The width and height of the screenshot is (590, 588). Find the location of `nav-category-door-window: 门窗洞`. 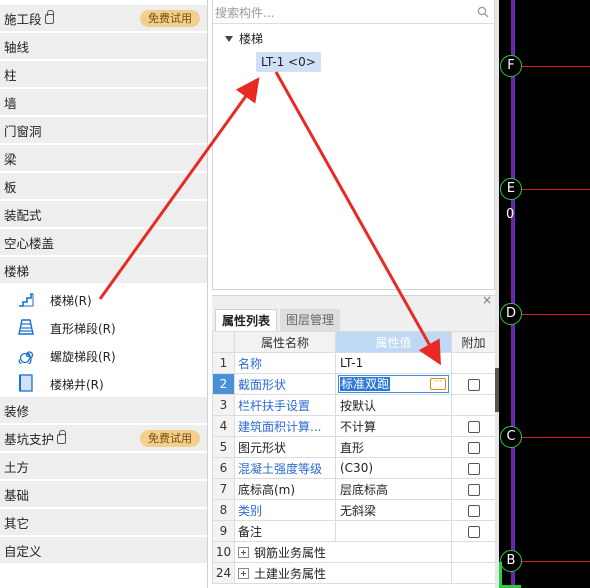

nav-category-door-window: 门窗洞 is located at coordinates (103, 130).